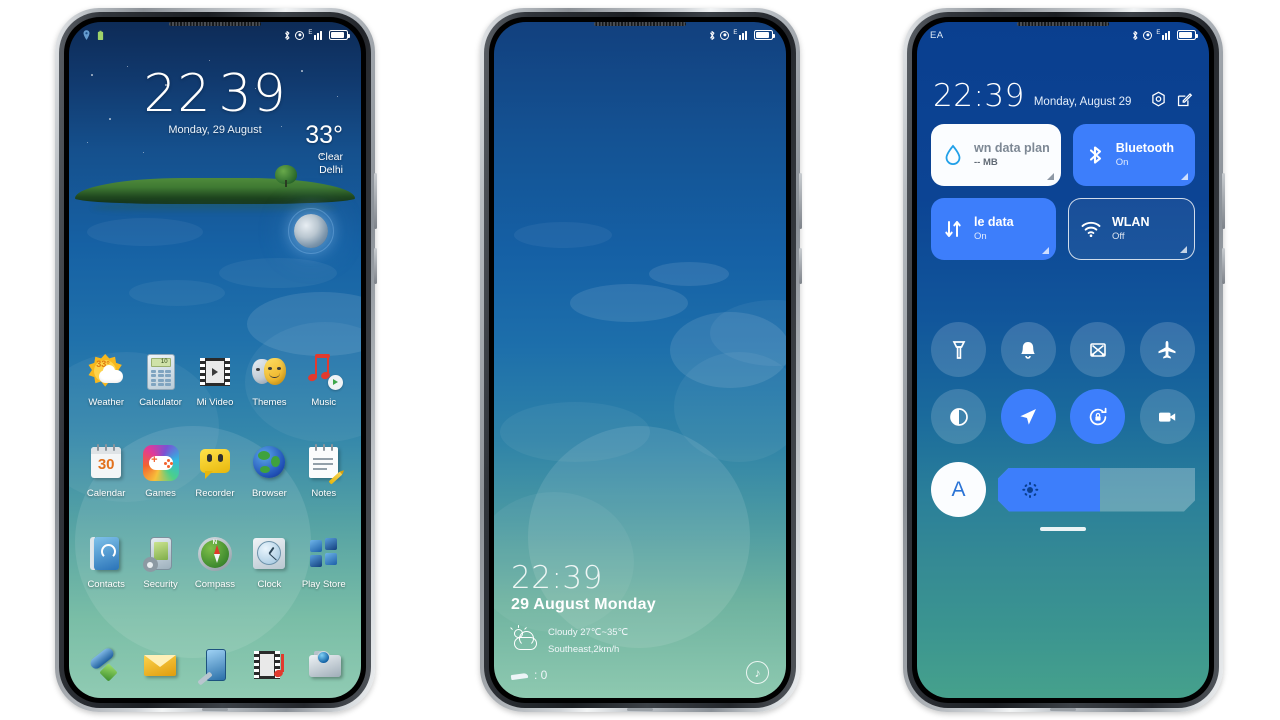 This screenshot has width=1280, height=720. I want to click on gear-icon, so click(1158, 99).